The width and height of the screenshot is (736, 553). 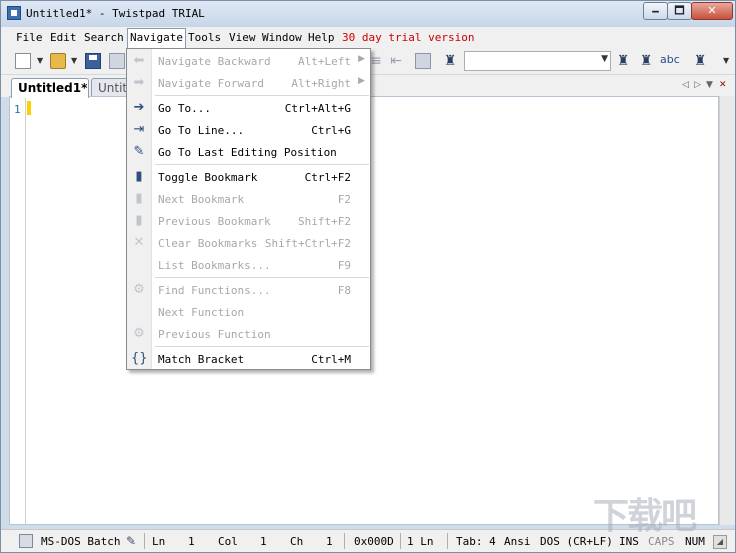 I want to click on new-dropdown-icon: ▼, so click(x=40, y=60).